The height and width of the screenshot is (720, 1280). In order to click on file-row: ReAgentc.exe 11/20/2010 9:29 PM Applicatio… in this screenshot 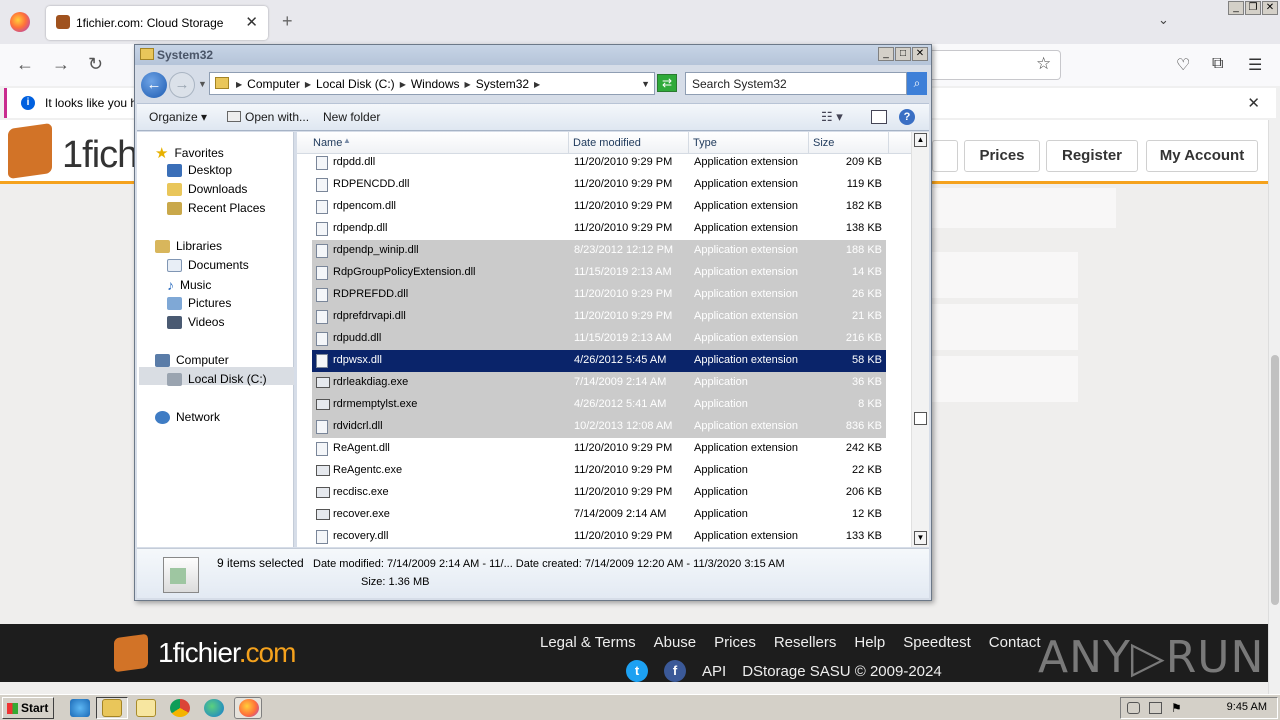, I will do `click(599, 471)`.